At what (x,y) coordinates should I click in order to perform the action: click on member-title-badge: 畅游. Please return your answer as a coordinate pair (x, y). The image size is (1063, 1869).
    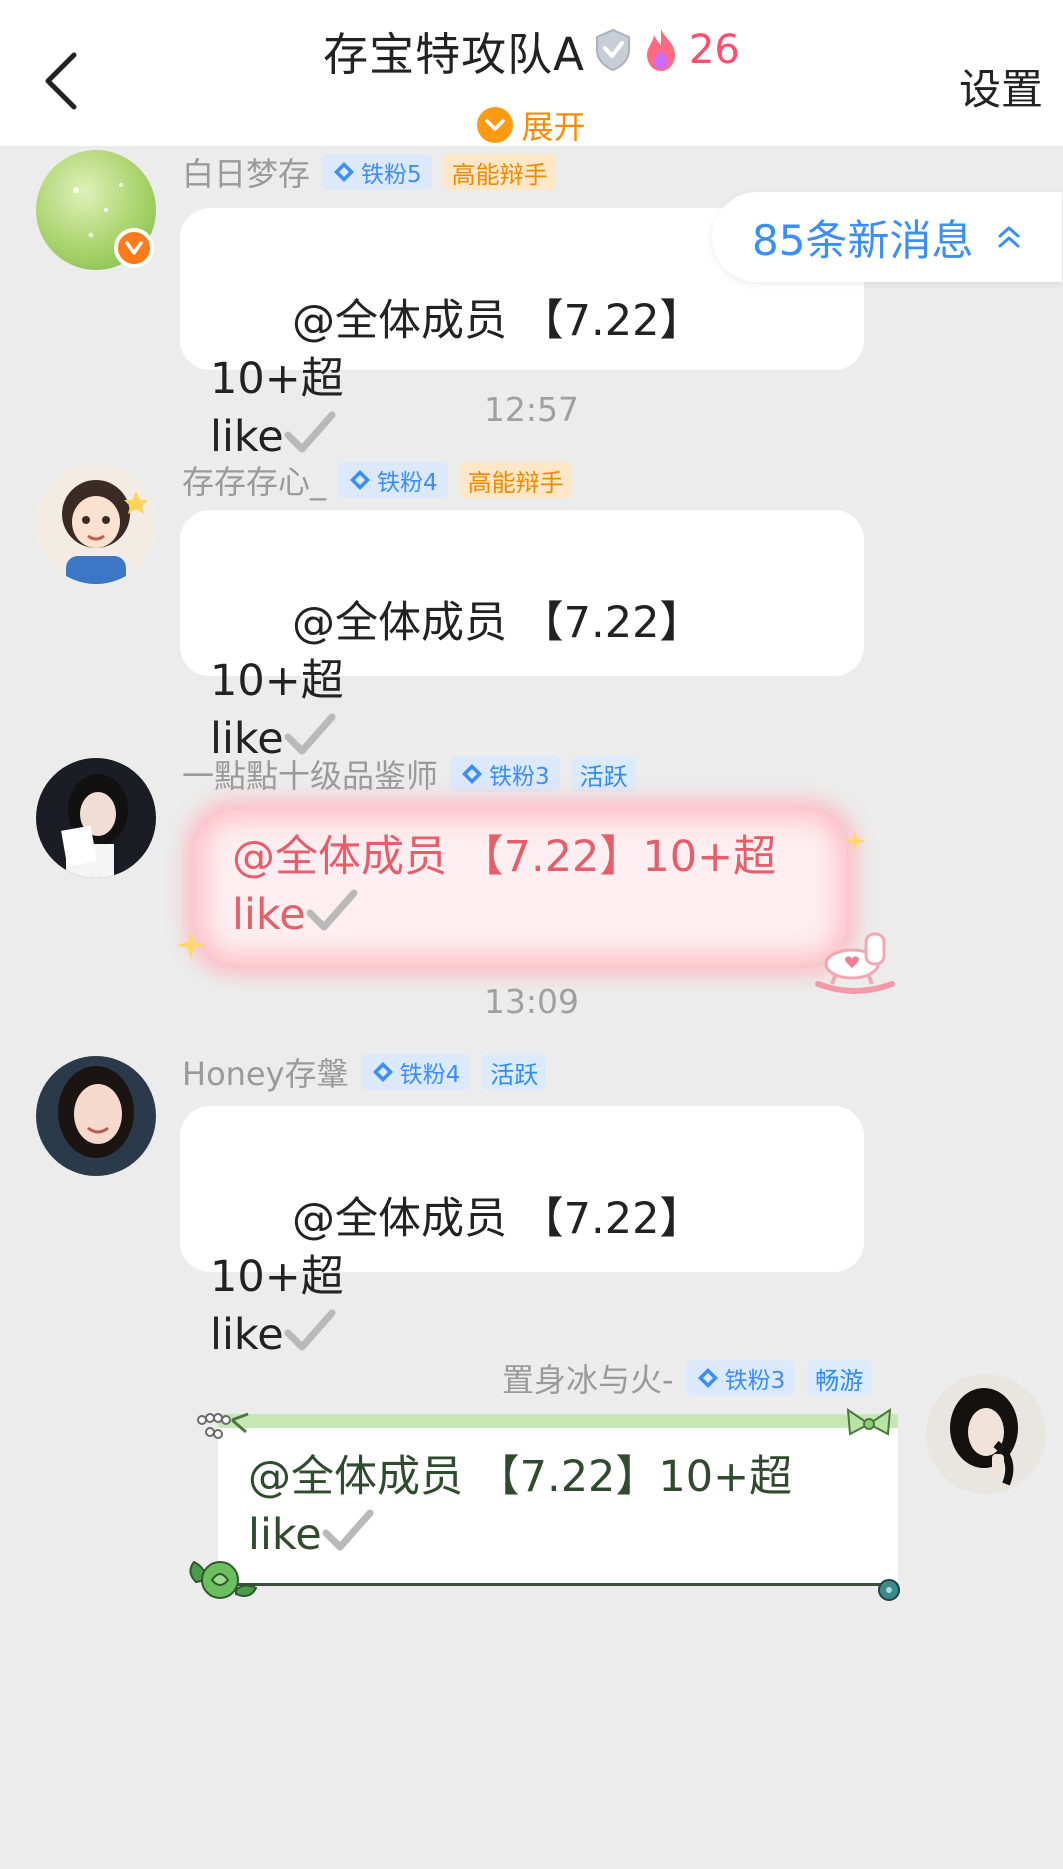
    Looking at the image, I should click on (839, 1378).